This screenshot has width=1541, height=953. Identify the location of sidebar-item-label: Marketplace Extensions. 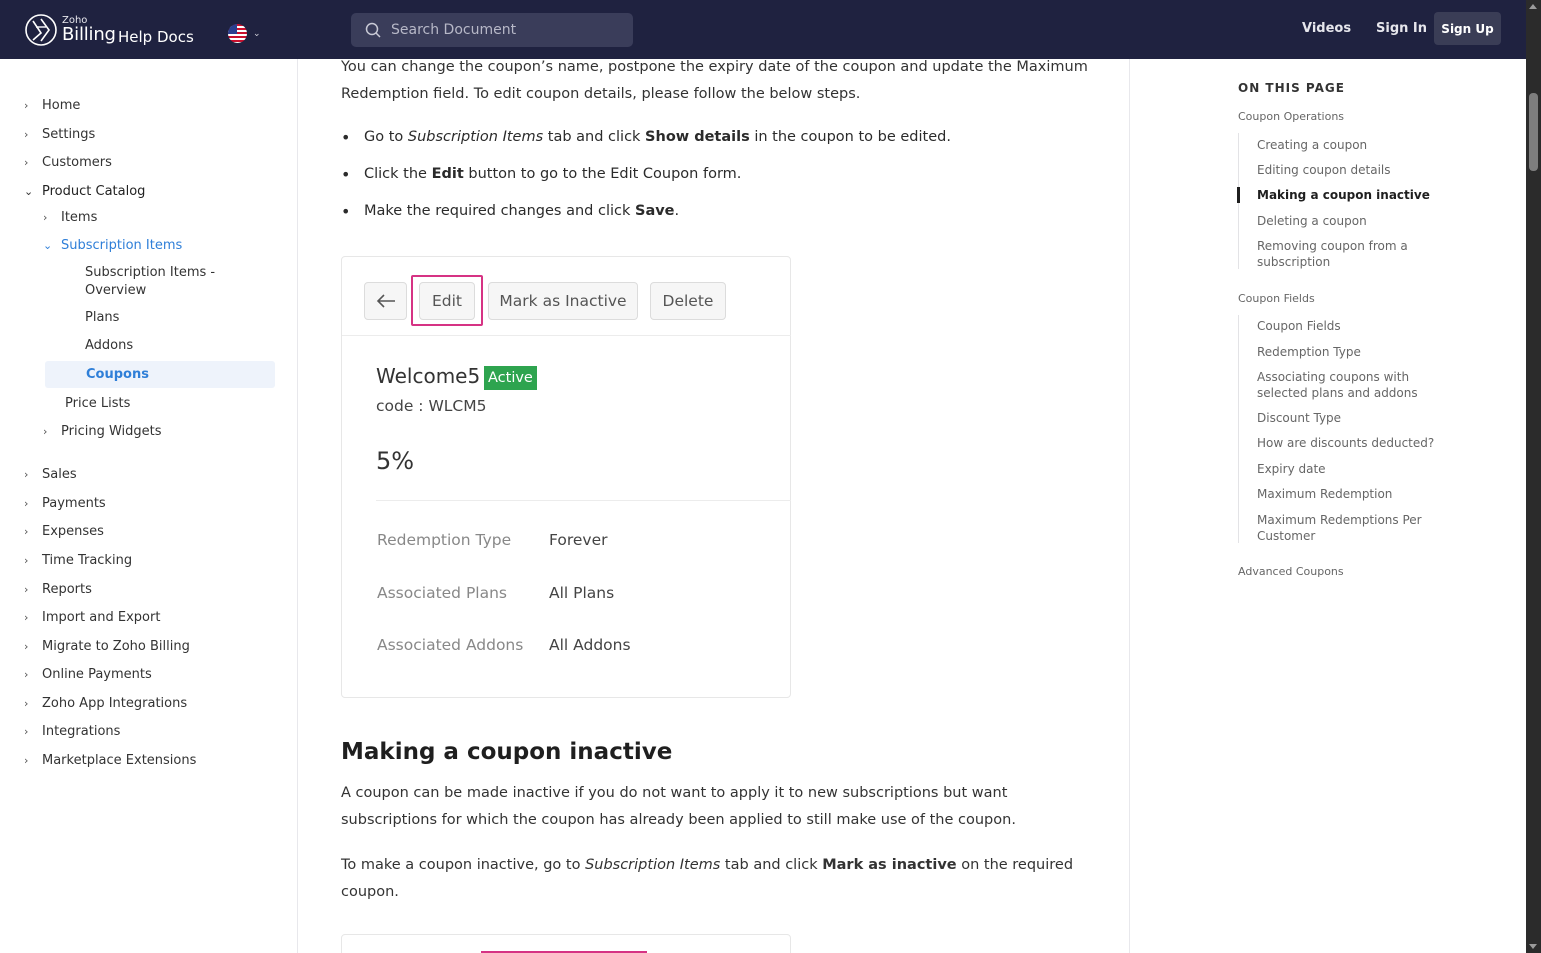
(119, 760).